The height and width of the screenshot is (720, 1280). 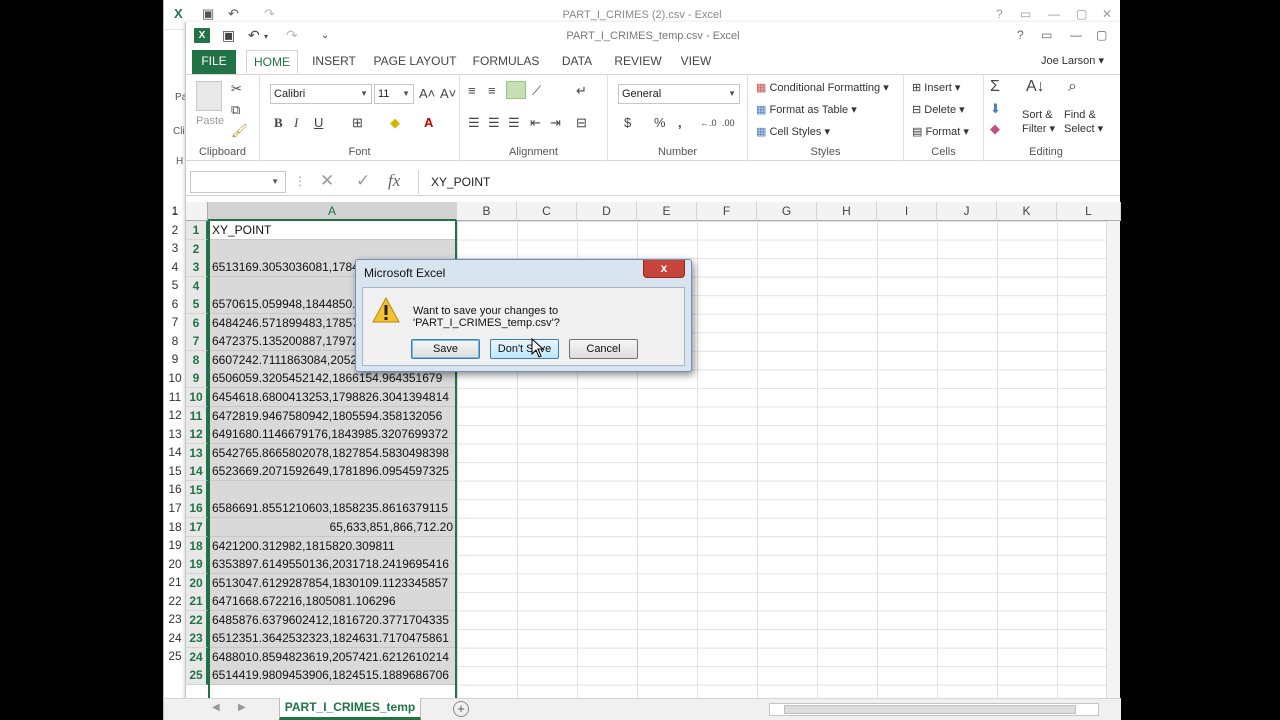 What do you see at coordinates (1072, 60) in the screenshot?
I see `user-account: Joe Larson ▾` at bounding box center [1072, 60].